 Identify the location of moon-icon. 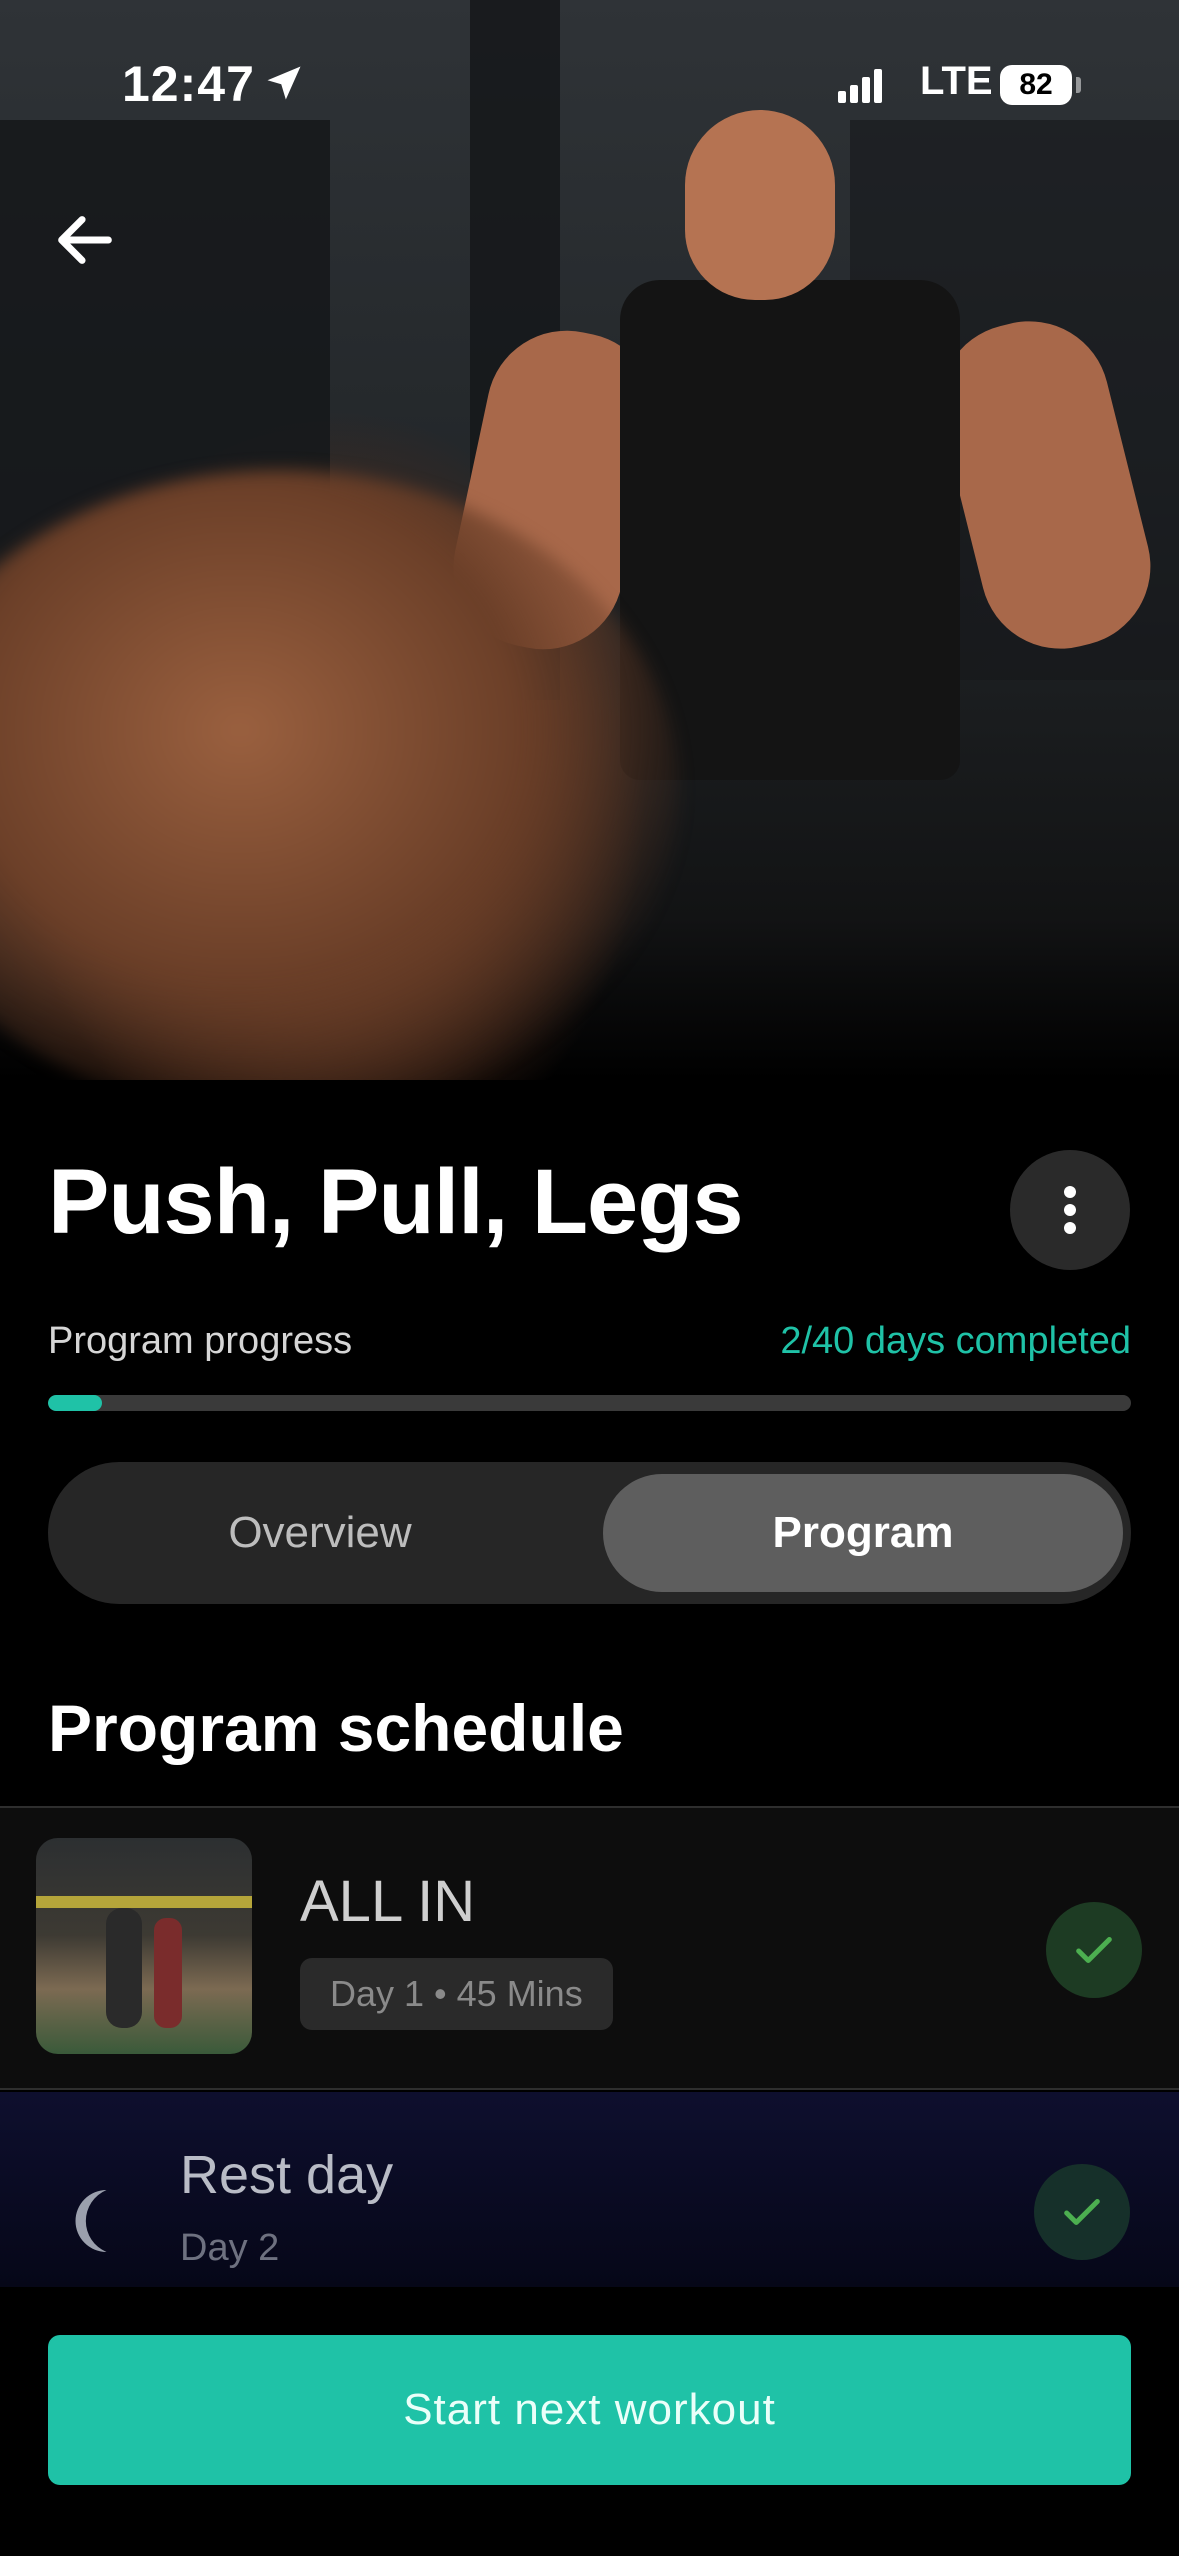
(91, 2221).